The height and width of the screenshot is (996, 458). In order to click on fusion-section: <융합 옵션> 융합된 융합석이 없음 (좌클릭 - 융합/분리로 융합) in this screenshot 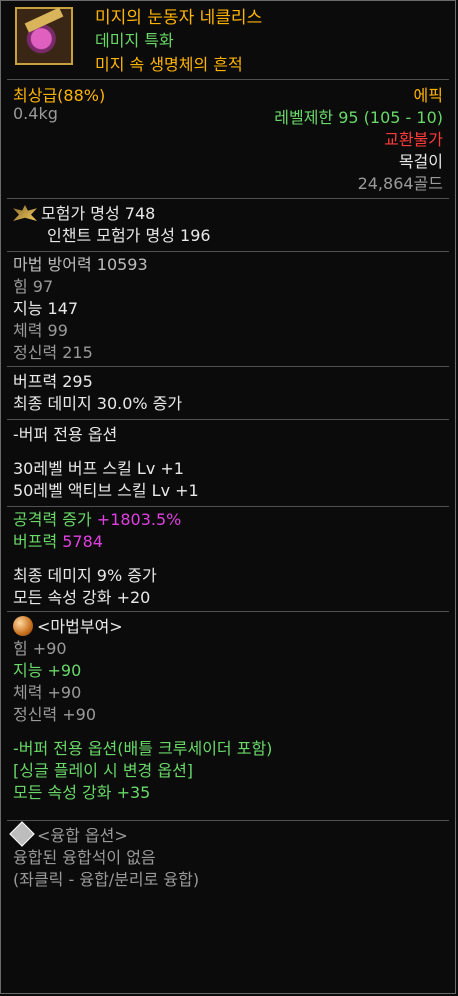, I will do `click(228, 858)`.